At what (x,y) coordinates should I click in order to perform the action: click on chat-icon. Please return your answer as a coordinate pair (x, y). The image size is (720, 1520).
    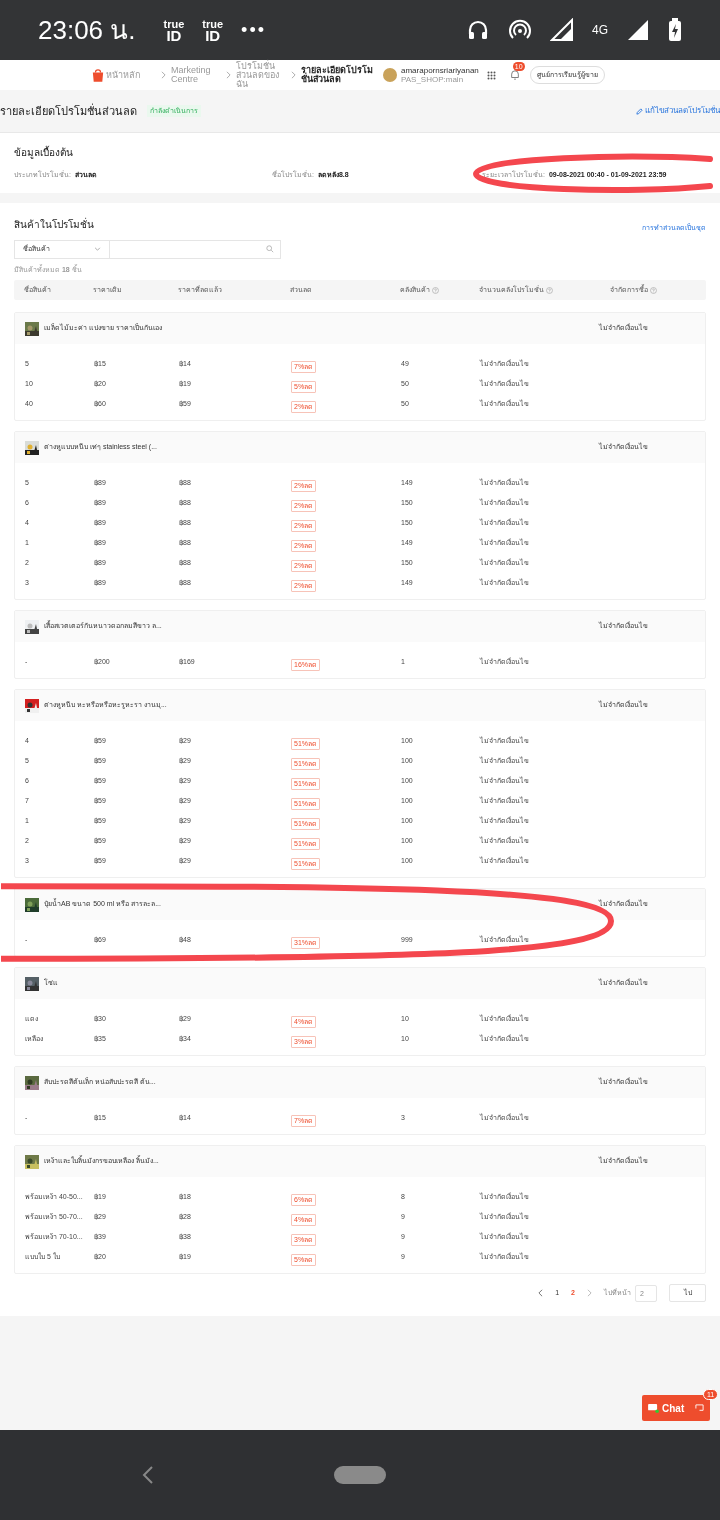
    Looking at the image, I should click on (653, 1408).